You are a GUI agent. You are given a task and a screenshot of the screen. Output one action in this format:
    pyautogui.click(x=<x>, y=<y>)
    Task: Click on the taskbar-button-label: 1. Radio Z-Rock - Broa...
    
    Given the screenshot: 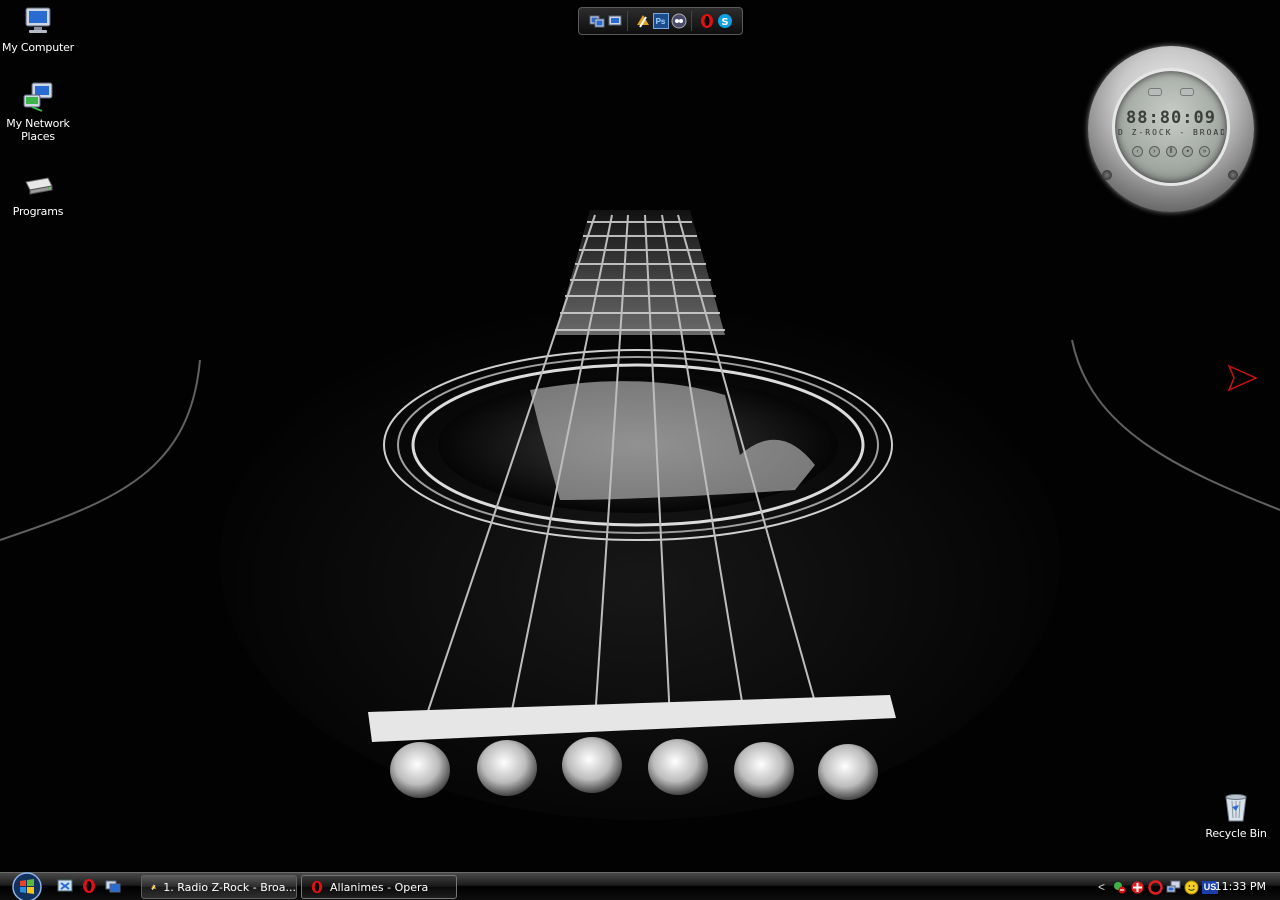 What is the action you would take?
    pyautogui.click(x=229, y=887)
    